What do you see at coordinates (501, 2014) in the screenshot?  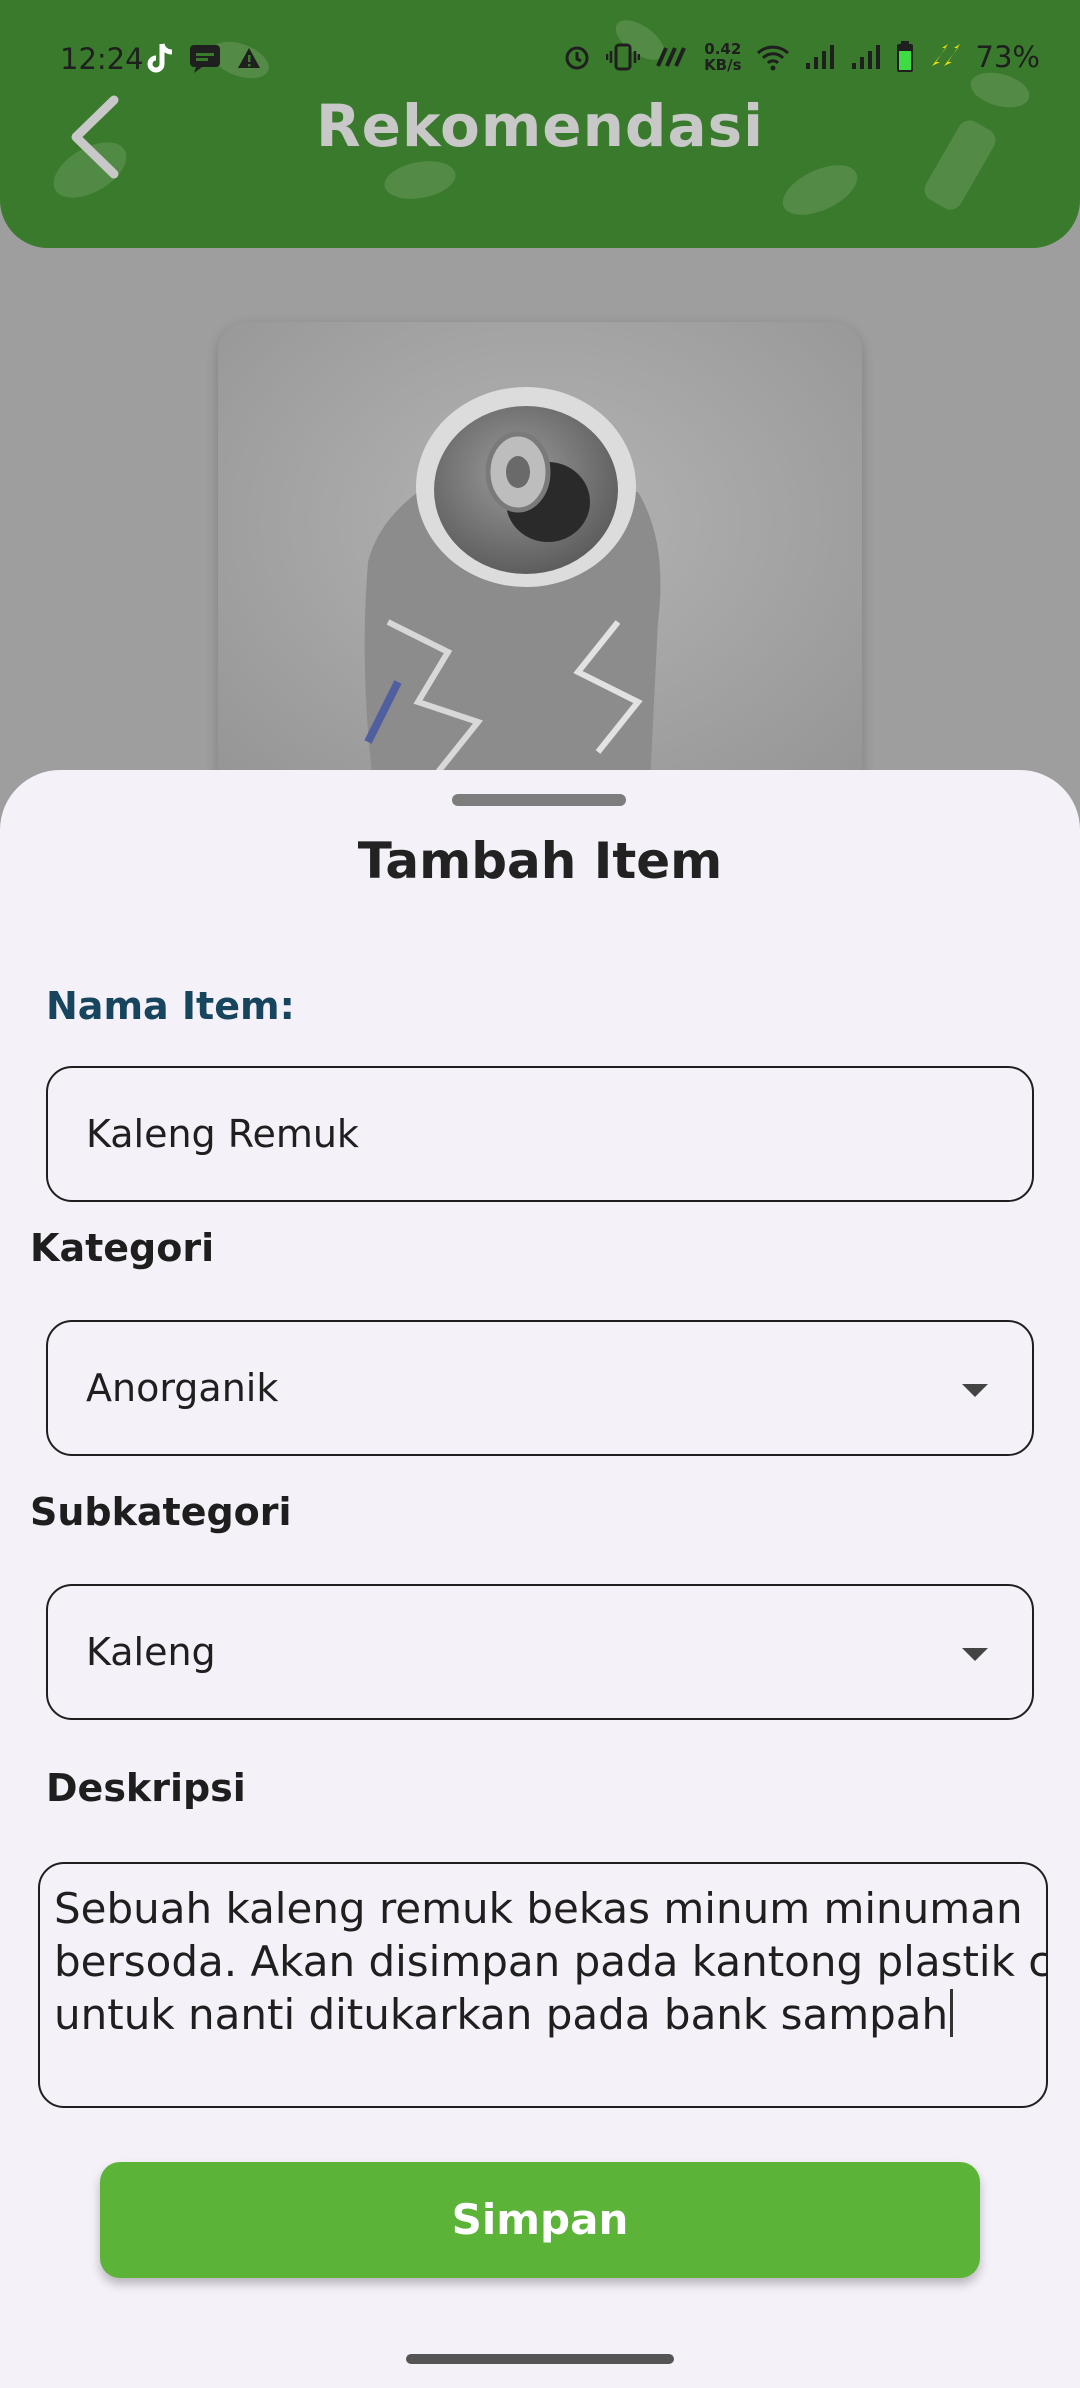 I see `deskripsi-line: untuk nanti ditukarkan pada bank sampah` at bounding box center [501, 2014].